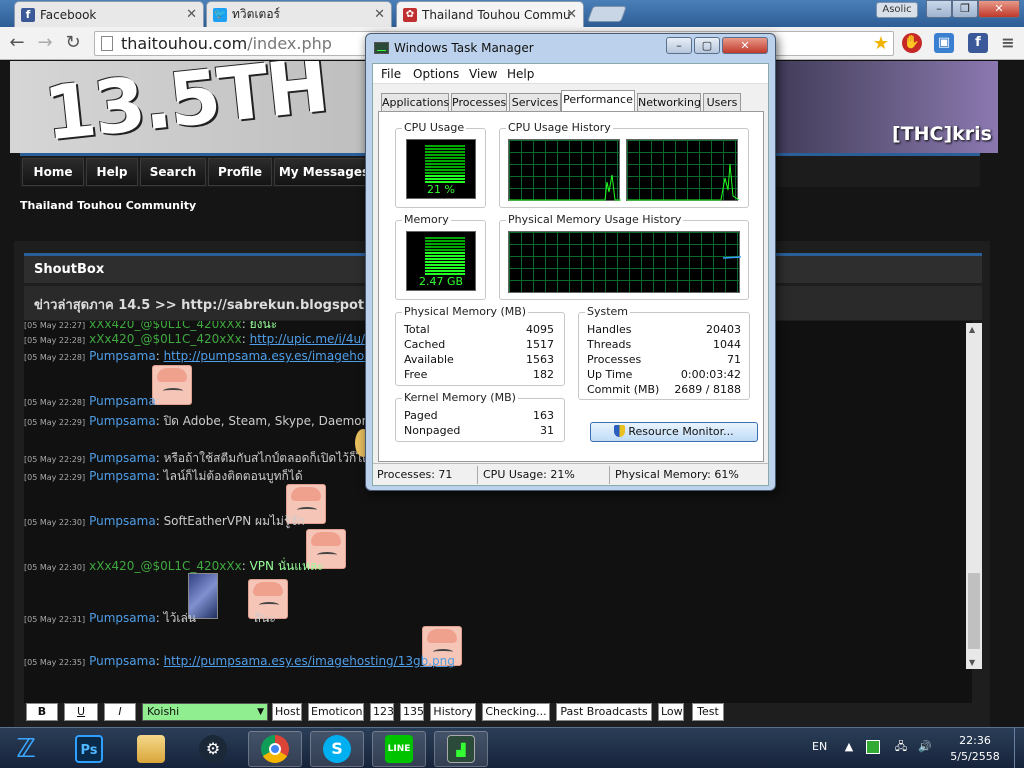 The height and width of the screenshot is (768, 1024). I want to click on nav-search: Search, so click(173, 172).